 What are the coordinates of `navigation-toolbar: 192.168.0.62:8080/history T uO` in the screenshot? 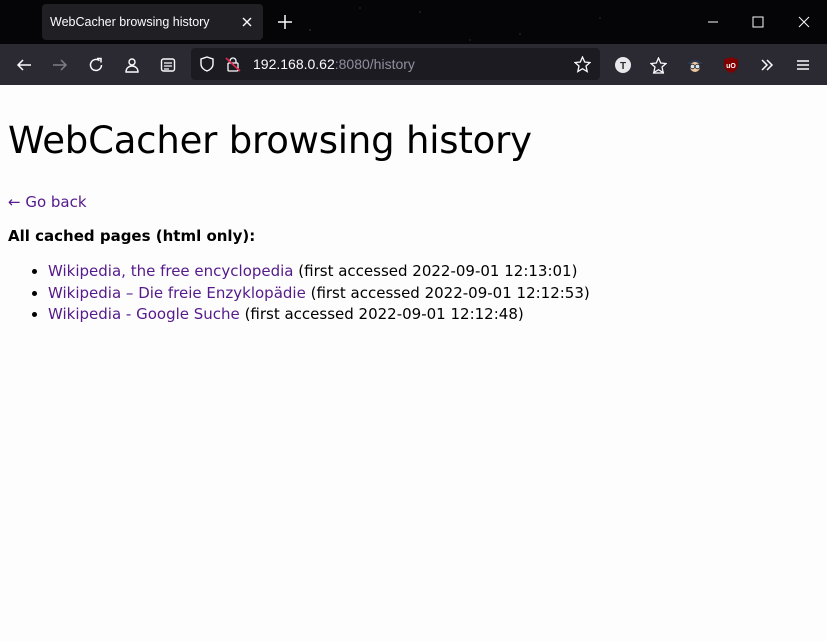 It's located at (413, 64).